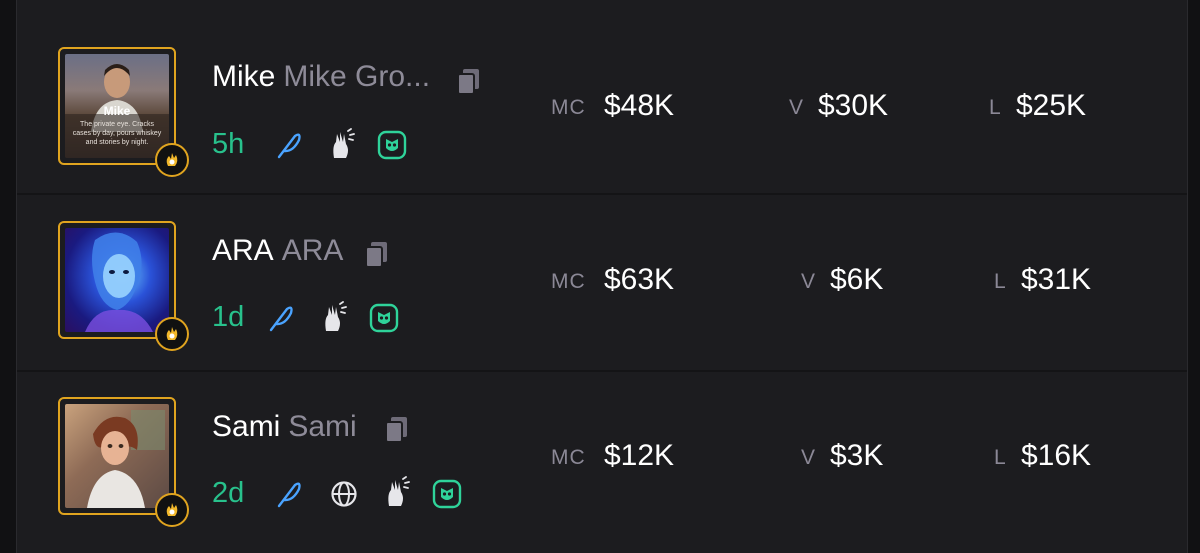 This screenshot has height=553, width=1200. I want to click on token-age: 5h, so click(228, 144).